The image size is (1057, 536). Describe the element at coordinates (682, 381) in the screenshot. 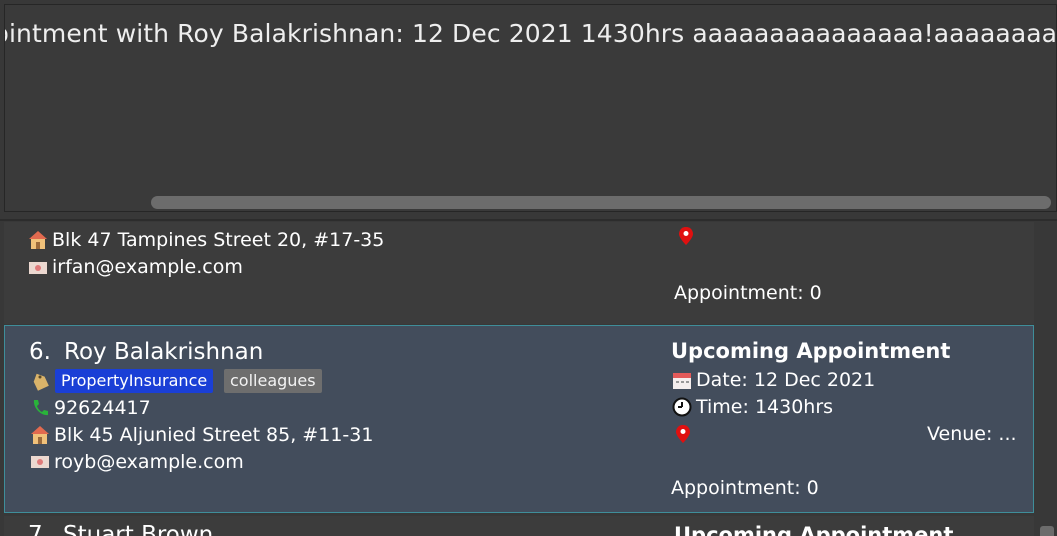

I see `calendar-icon` at that location.